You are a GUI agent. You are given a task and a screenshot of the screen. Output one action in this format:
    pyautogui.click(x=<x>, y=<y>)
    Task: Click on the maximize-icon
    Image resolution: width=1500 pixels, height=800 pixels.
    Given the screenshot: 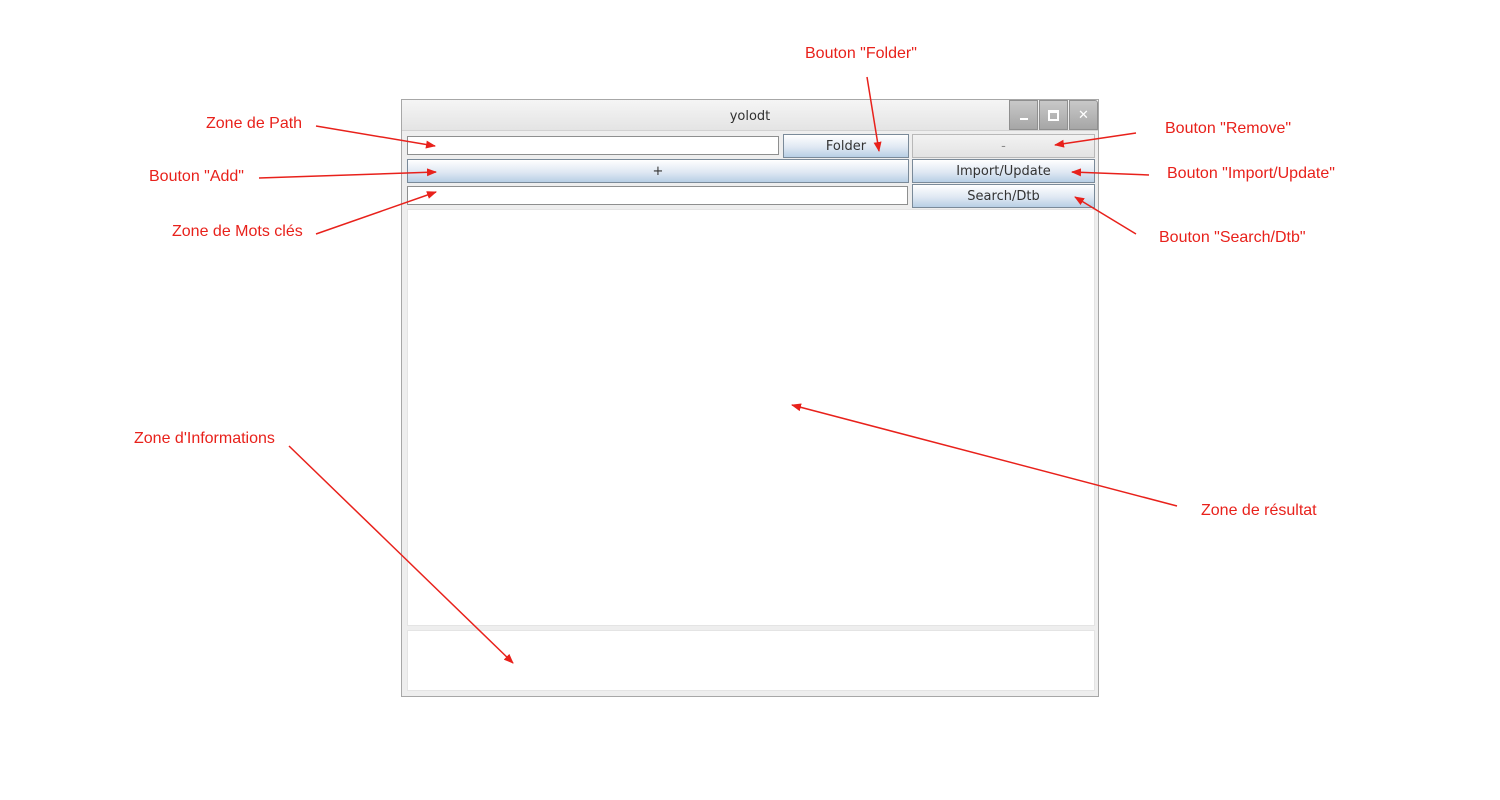 What is the action you would take?
    pyautogui.click(x=1053, y=115)
    